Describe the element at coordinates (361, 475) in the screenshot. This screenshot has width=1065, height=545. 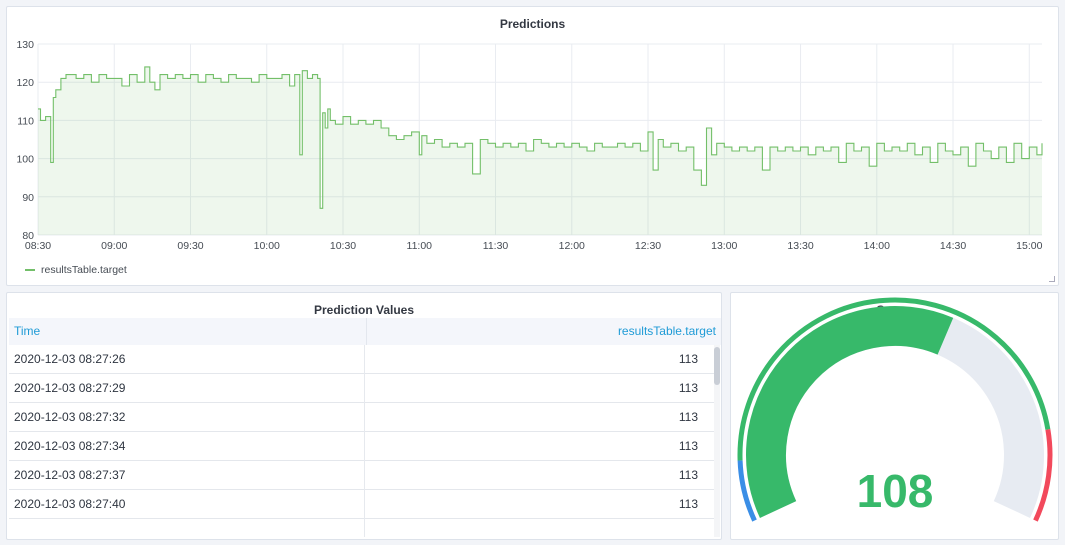
I see `table-row: 2020-12-03 08:27:37 113` at that location.